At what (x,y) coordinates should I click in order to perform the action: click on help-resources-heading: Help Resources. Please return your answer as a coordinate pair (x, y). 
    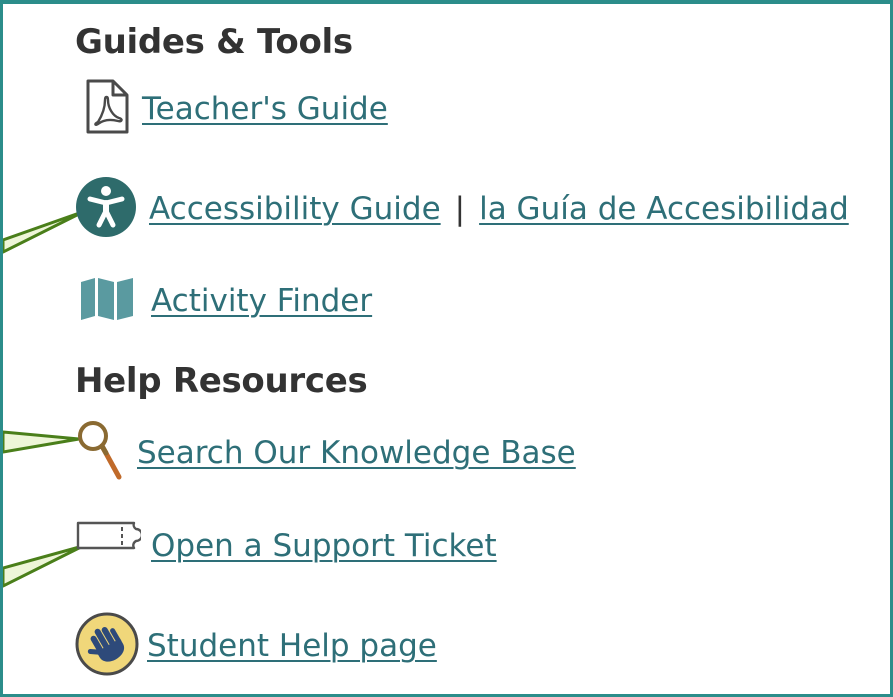
    Looking at the image, I should click on (221, 381).